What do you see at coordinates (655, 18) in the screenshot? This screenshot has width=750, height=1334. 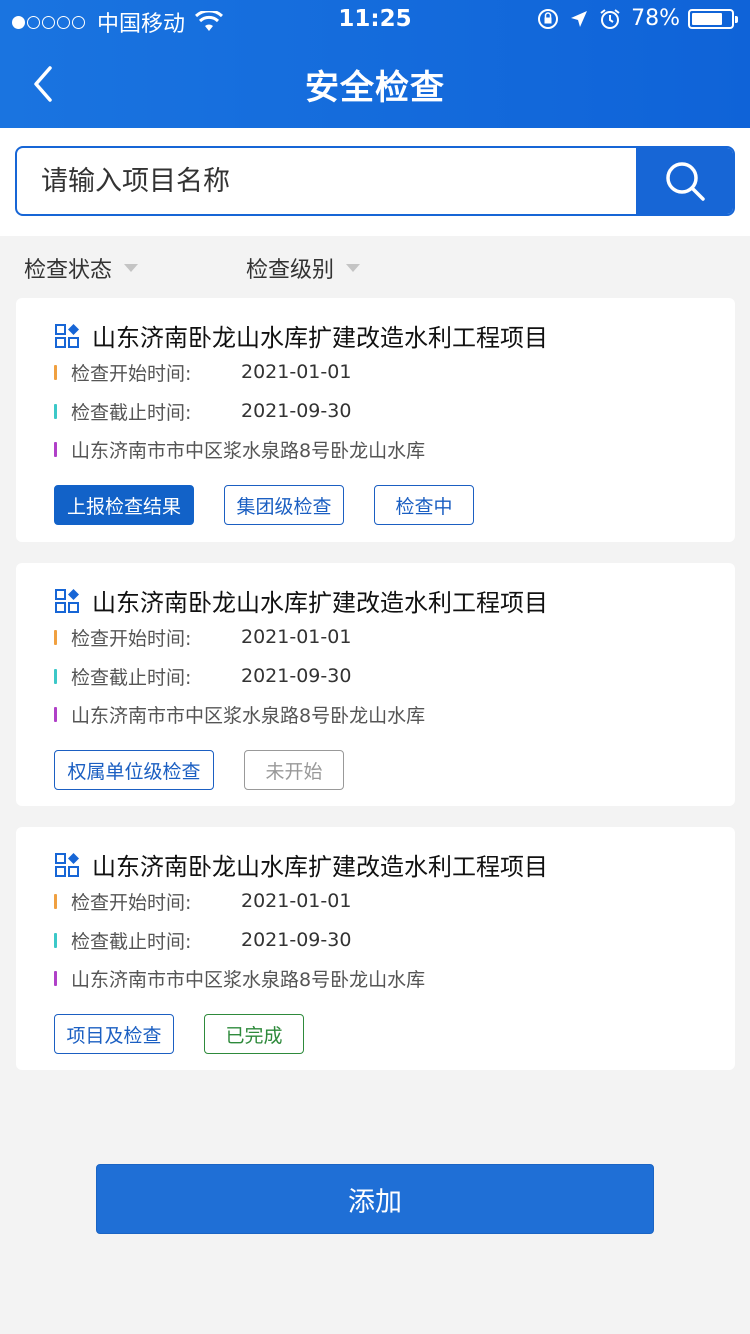 I see `battery-percent: 78%` at bounding box center [655, 18].